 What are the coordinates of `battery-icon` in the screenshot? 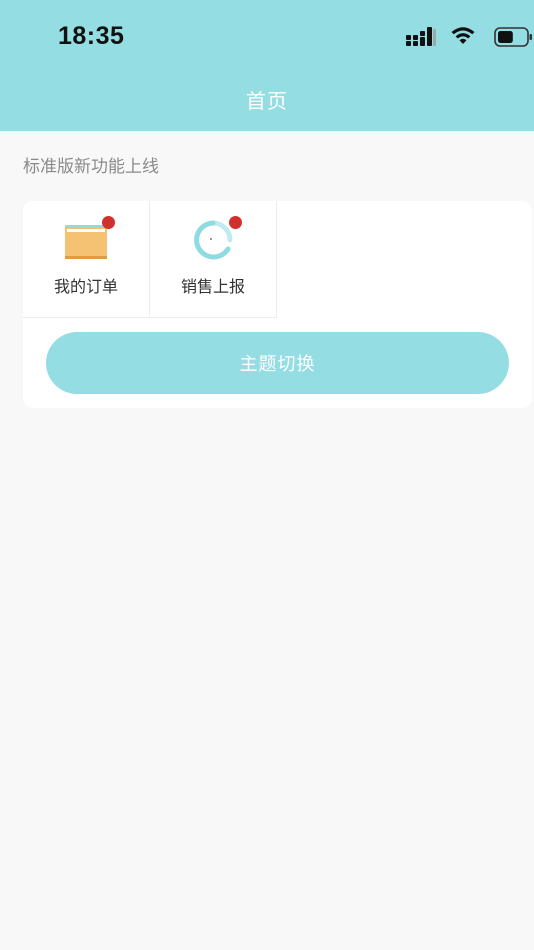 It's located at (513, 37).